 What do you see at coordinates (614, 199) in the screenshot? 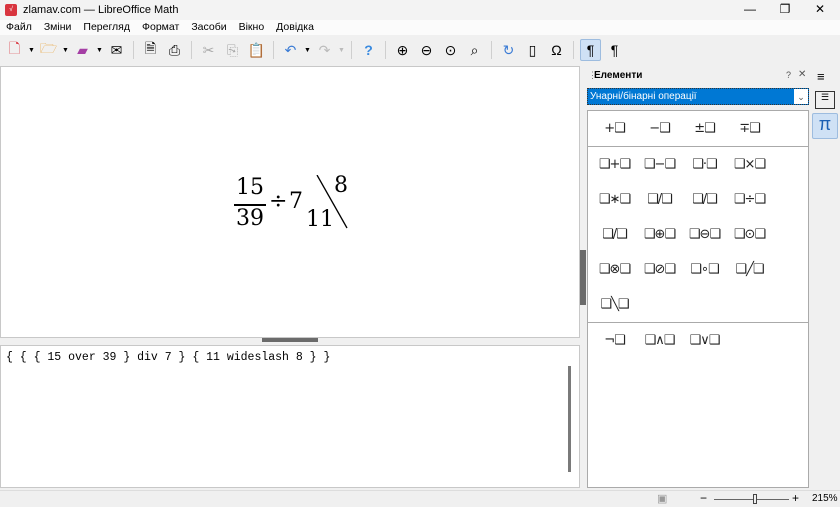
I see `element-item: ❑∗❑` at bounding box center [614, 199].